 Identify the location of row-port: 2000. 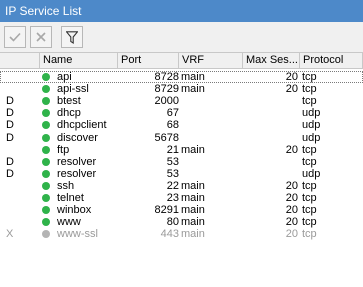
(166, 101).